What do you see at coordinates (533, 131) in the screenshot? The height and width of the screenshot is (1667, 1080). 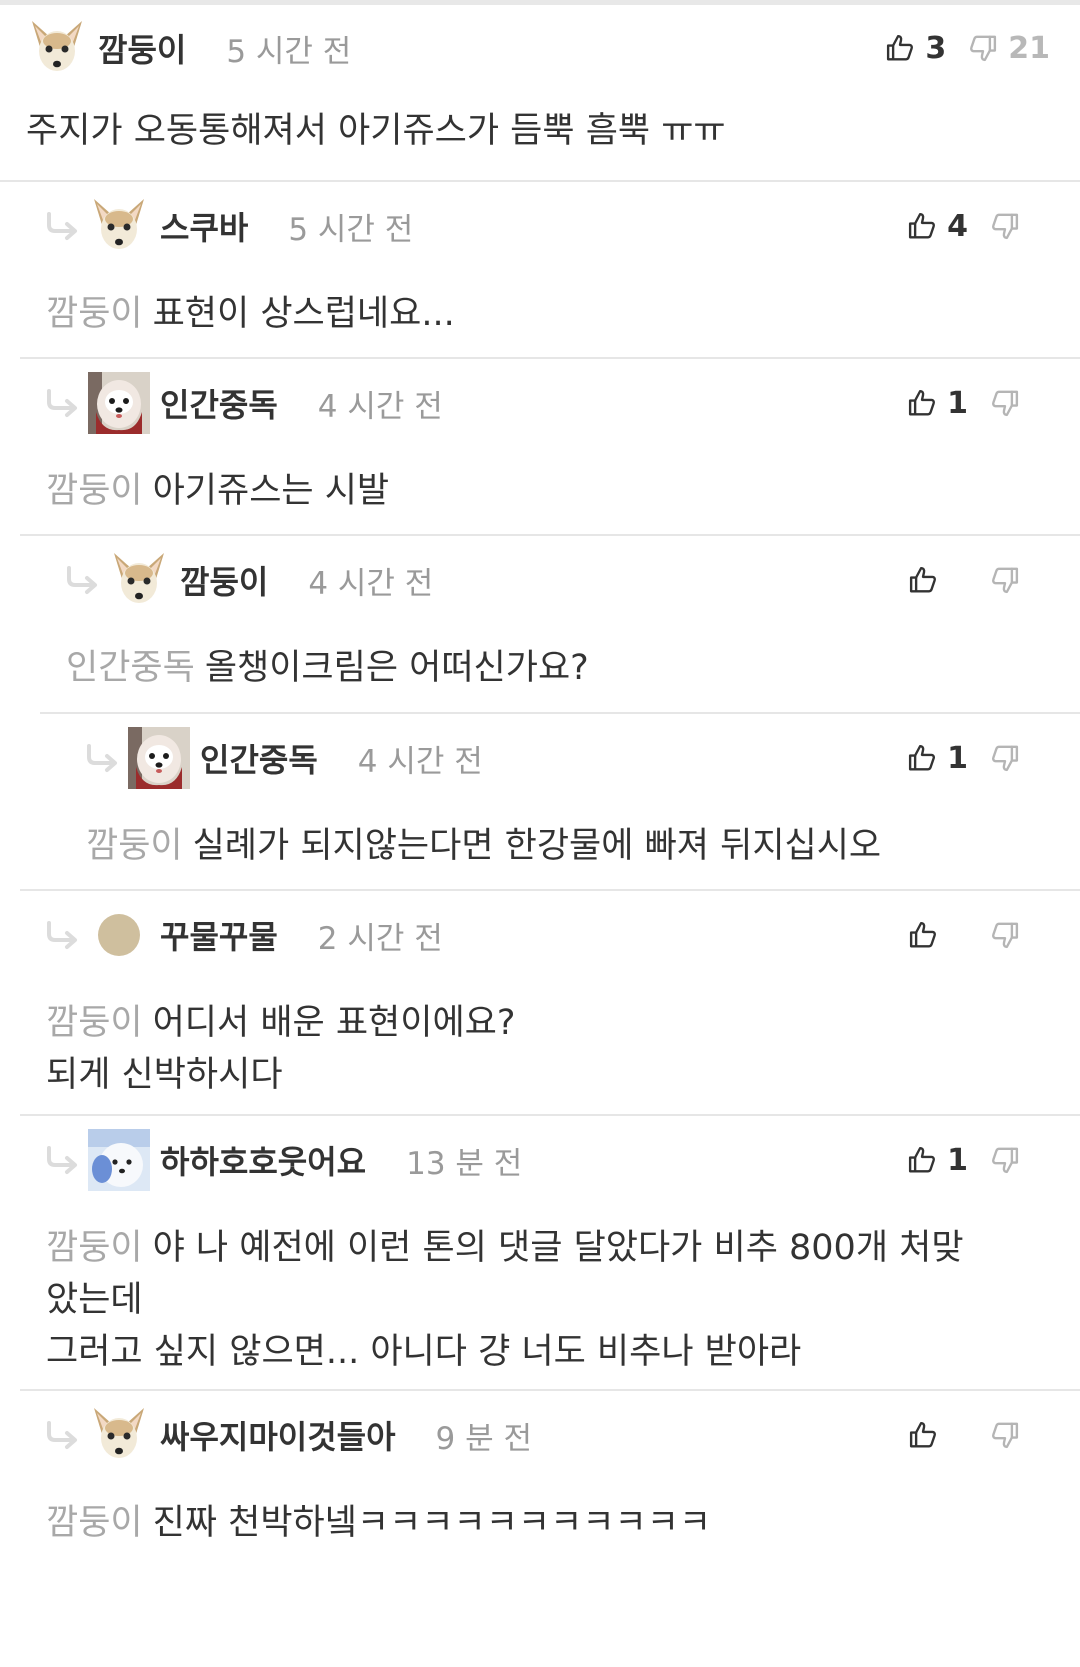 I see `comment-line: 주지가 오동통해져서 아기쥬스가 듬뿍 흠뿍 ㅠㅠ` at bounding box center [533, 131].